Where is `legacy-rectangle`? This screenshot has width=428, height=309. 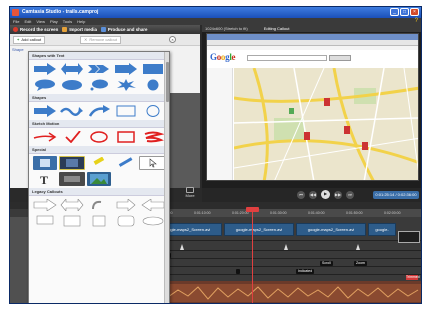 legacy-rectangle is located at coordinates (72, 221).